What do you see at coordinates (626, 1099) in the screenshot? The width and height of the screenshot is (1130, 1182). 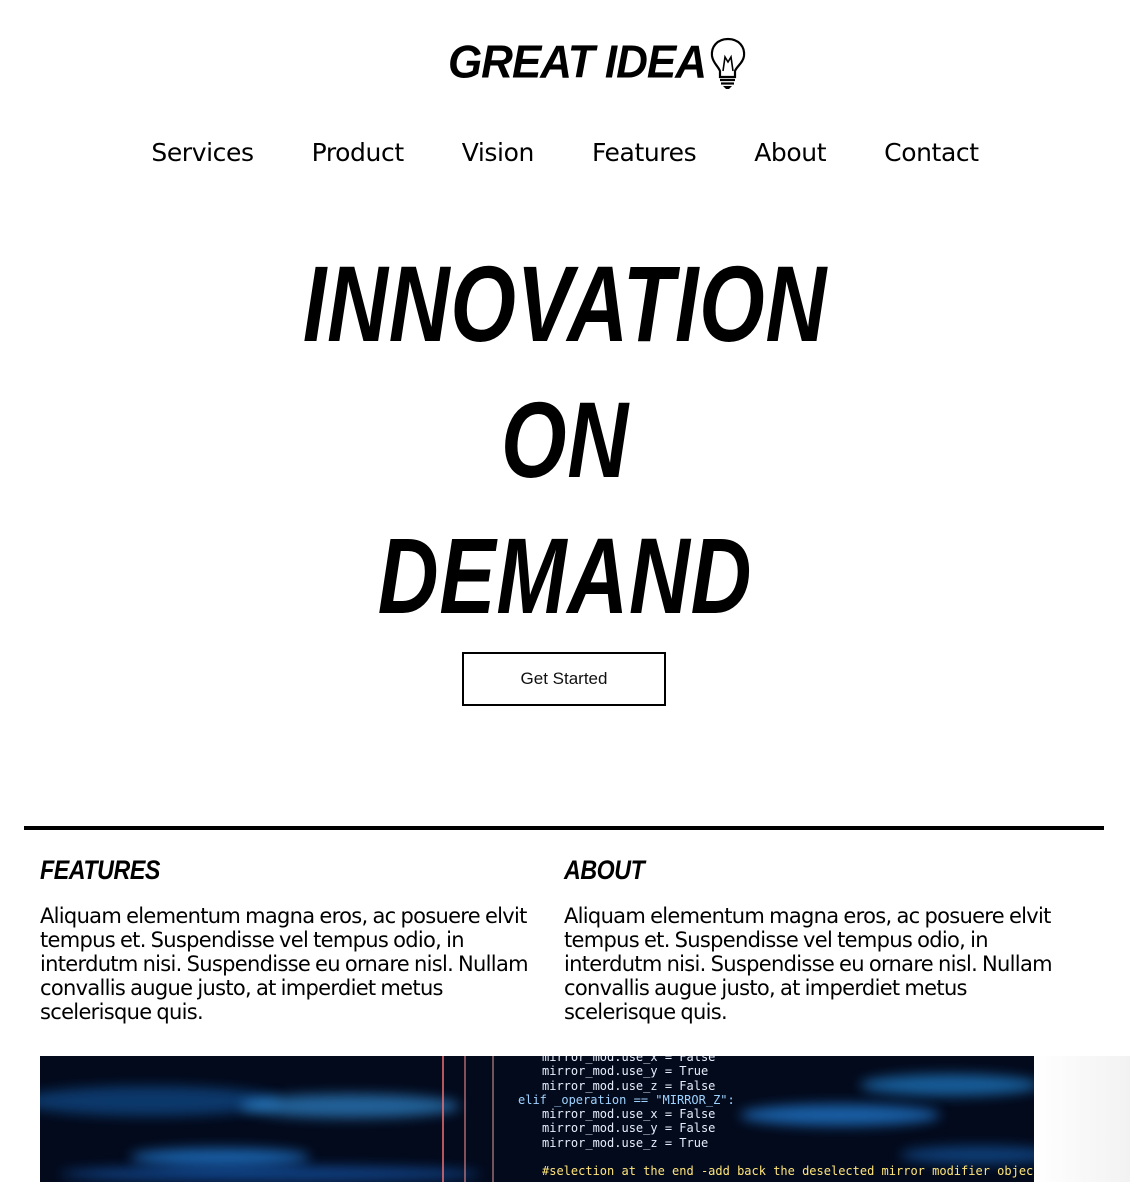 I see `code-line: elif _operation == "MIRROR_Z":` at bounding box center [626, 1099].